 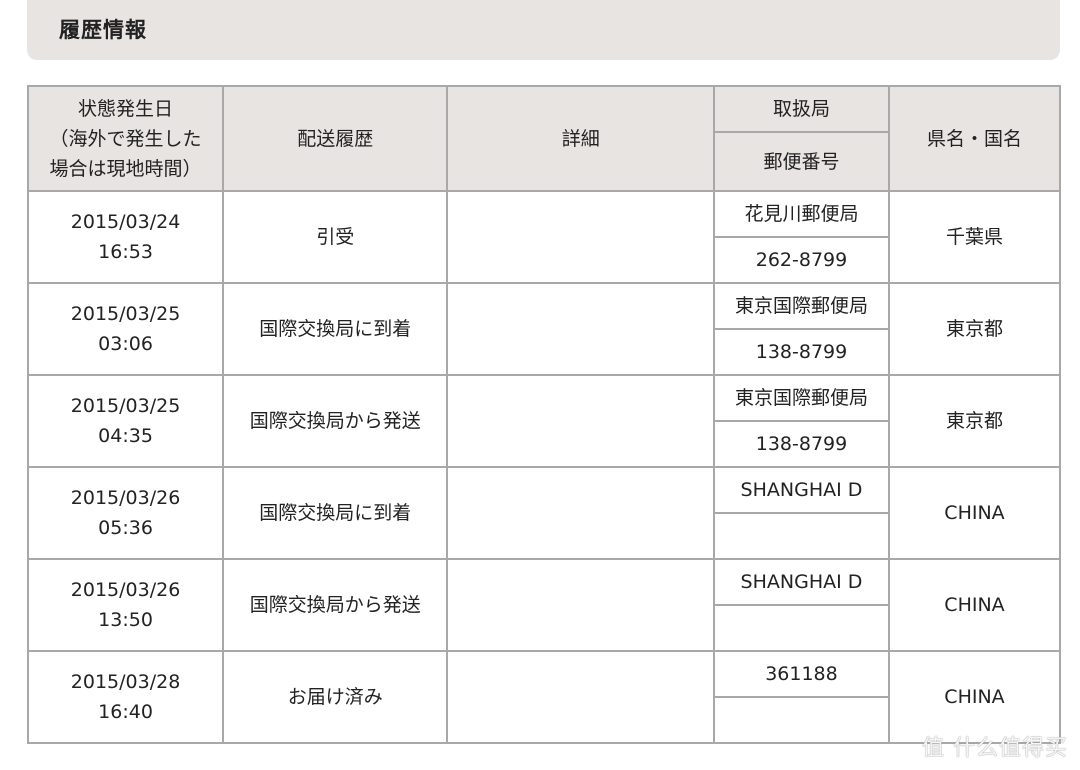 What do you see at coordinates (995, 748) in the screenshot?
I see `watermark: 值 什么值得买` at bounding box center [995, 748].